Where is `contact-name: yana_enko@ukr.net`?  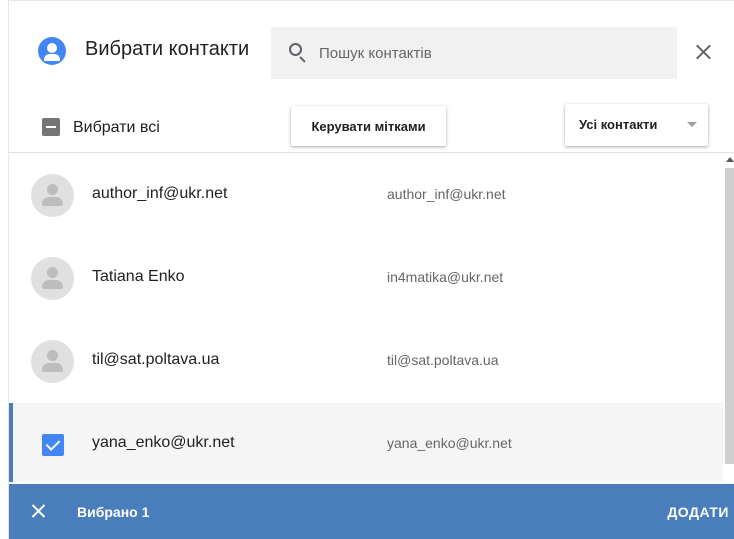
contact-name: yana_enko@ukr.net is located at coordinates (163, 442).